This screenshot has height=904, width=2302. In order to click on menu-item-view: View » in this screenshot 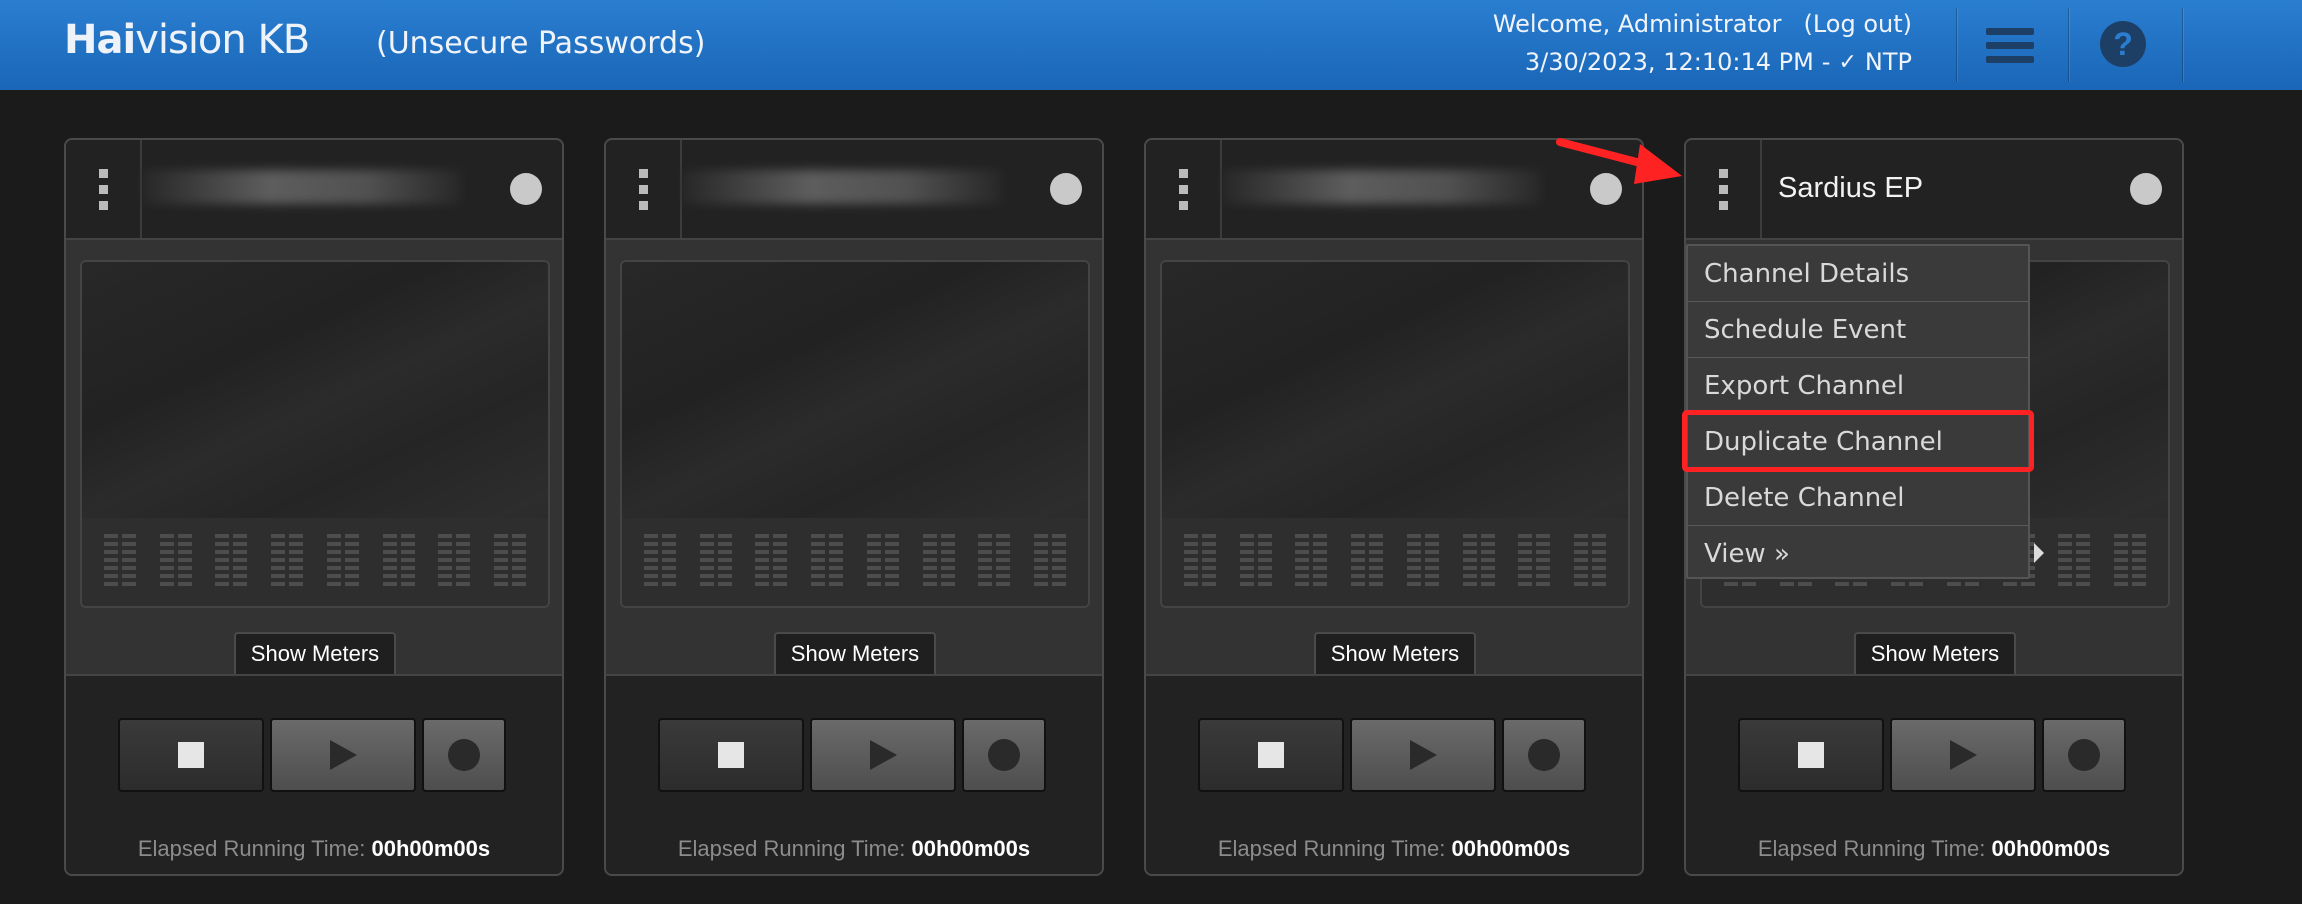, I will do `click(1858, 554)`.